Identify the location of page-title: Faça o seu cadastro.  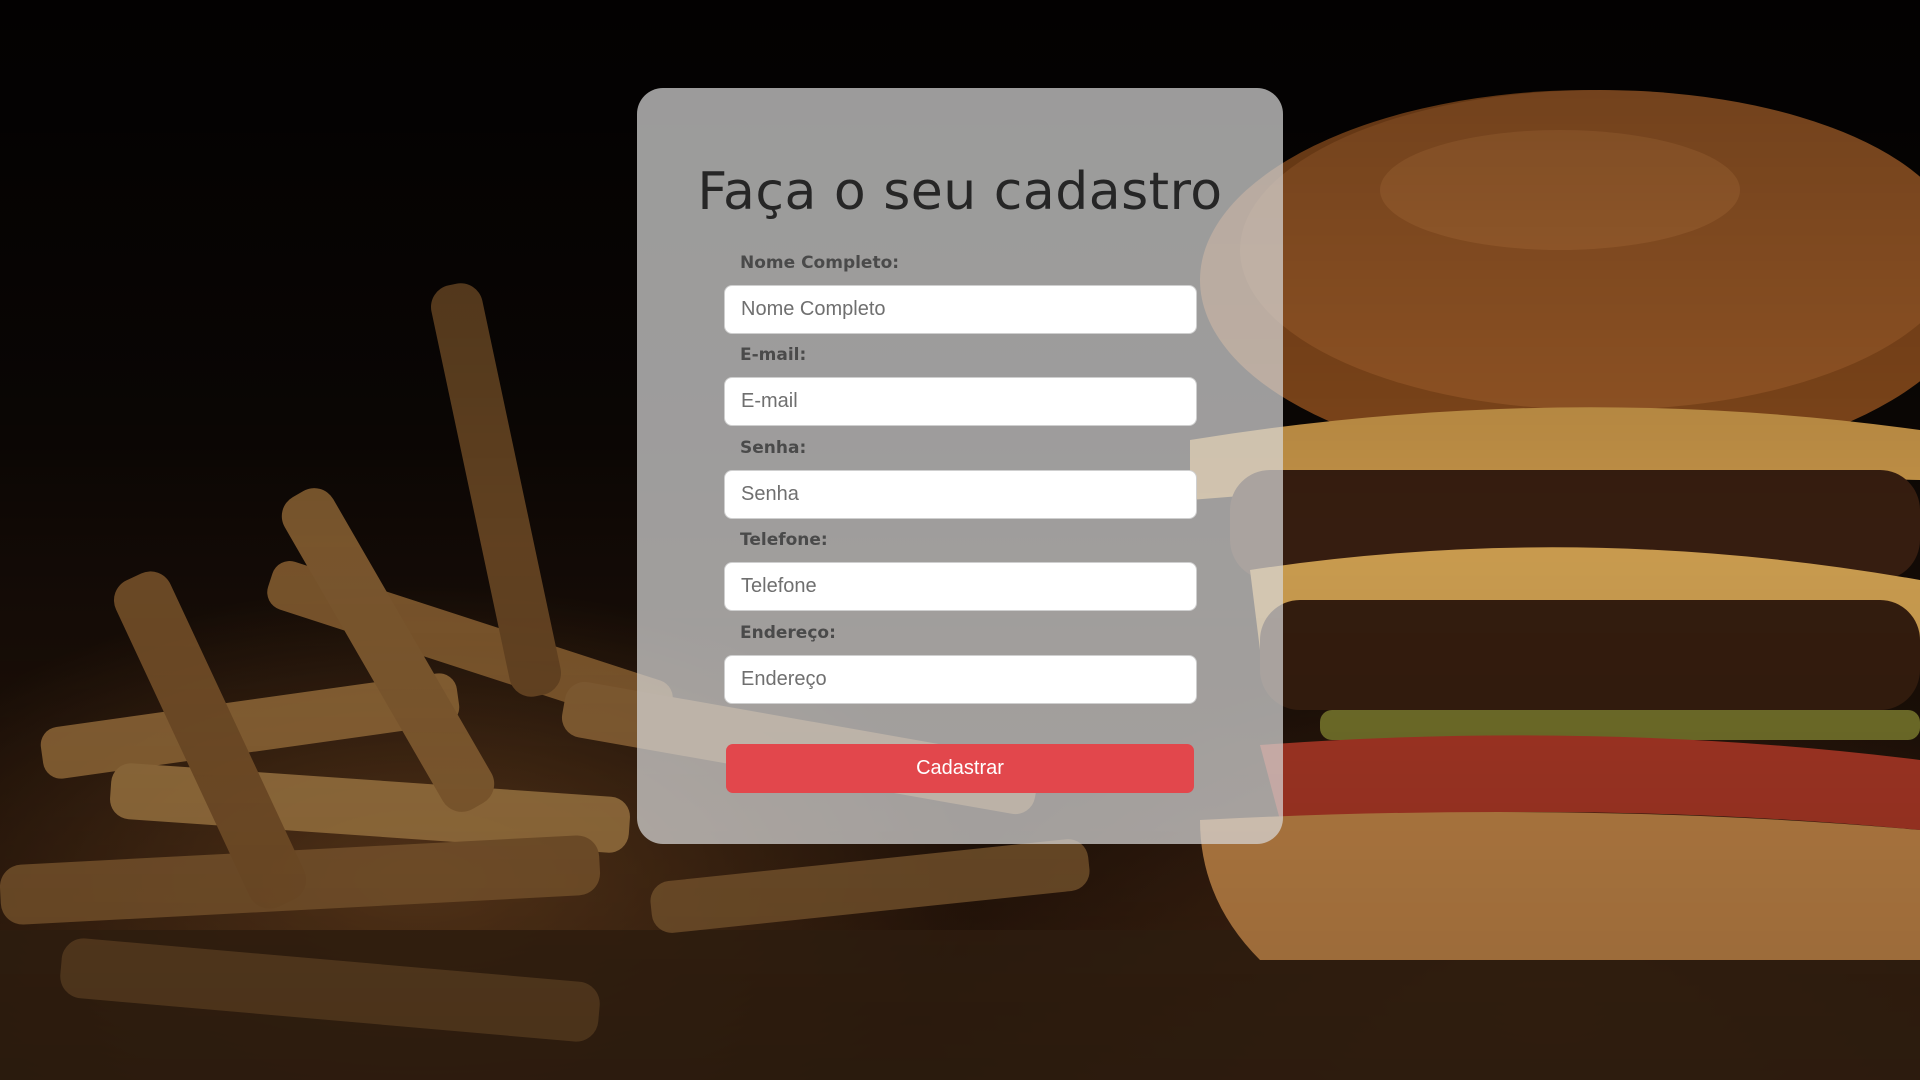
(960, 192).